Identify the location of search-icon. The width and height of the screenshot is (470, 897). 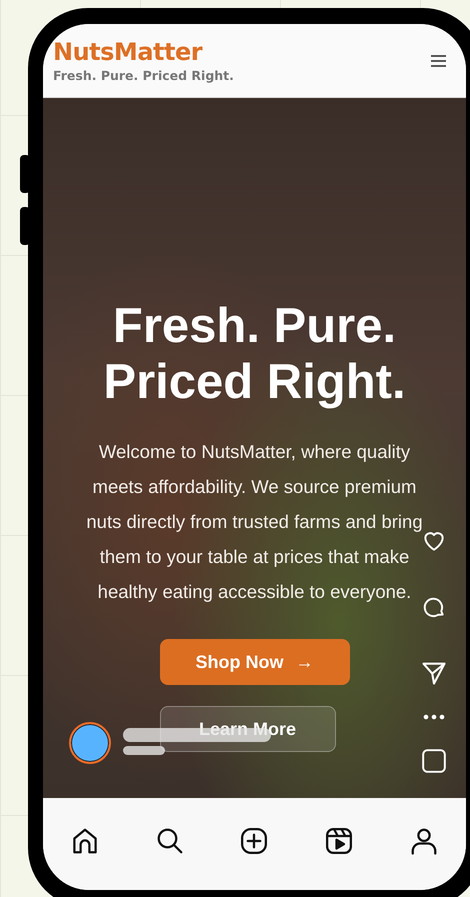
(169, 841).